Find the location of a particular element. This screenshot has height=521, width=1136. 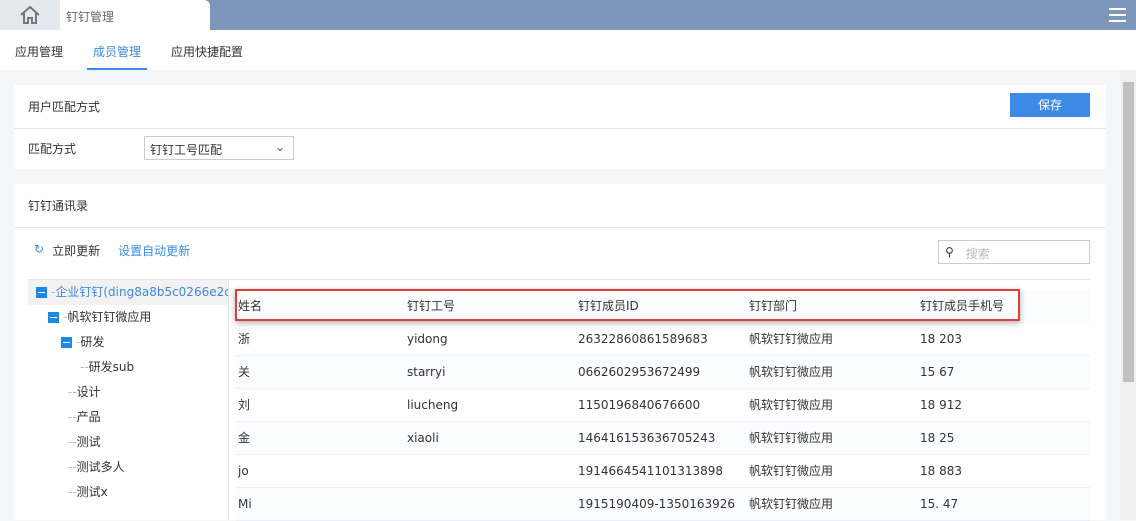

home-icon is located at coordinates (30, 14).